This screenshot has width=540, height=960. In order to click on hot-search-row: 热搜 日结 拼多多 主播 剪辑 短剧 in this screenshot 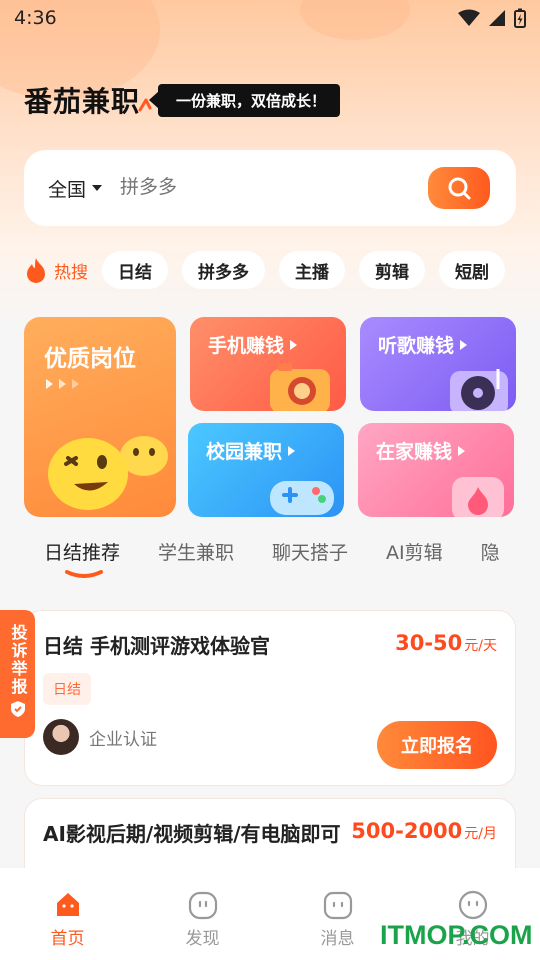, I will do `click(282, 270)`.